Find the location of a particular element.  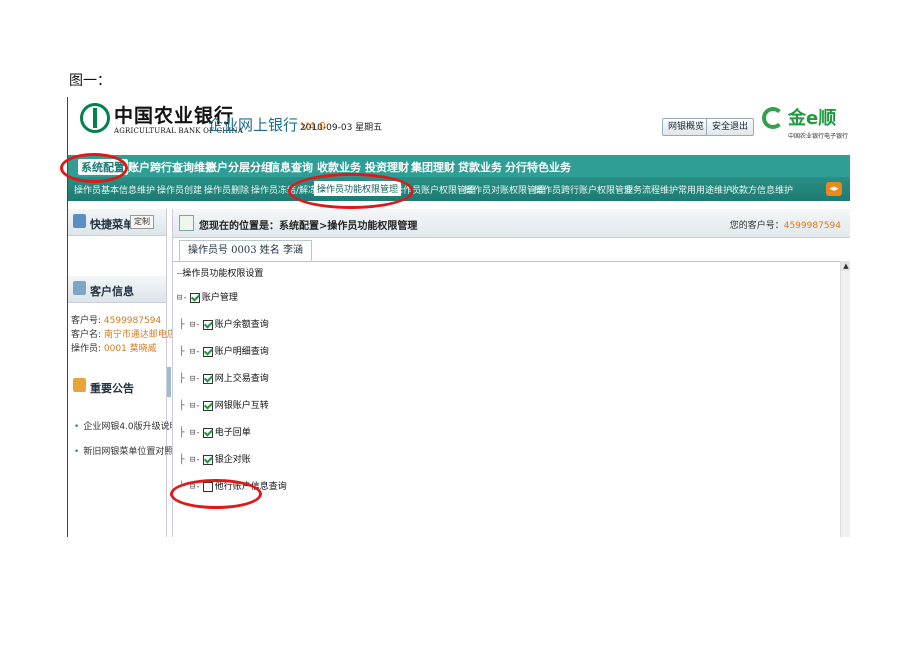

customer-name-label: 客户名: is located at coordinates (87, 335).